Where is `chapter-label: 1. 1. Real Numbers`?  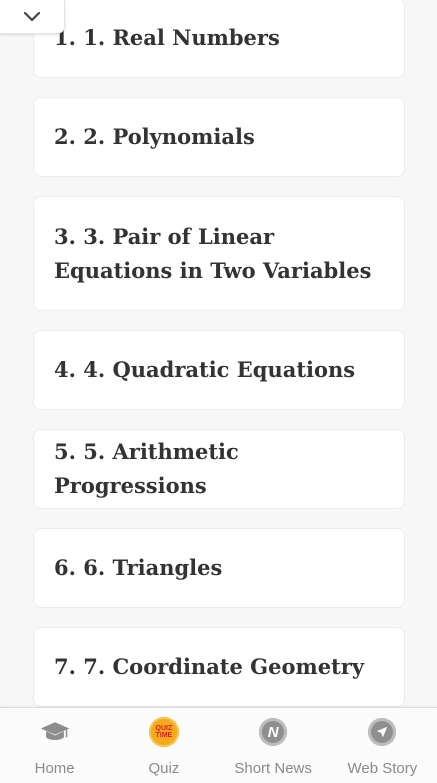 chapter-label: 1. 1. Real Numbers is located at coordinates (167, 37).